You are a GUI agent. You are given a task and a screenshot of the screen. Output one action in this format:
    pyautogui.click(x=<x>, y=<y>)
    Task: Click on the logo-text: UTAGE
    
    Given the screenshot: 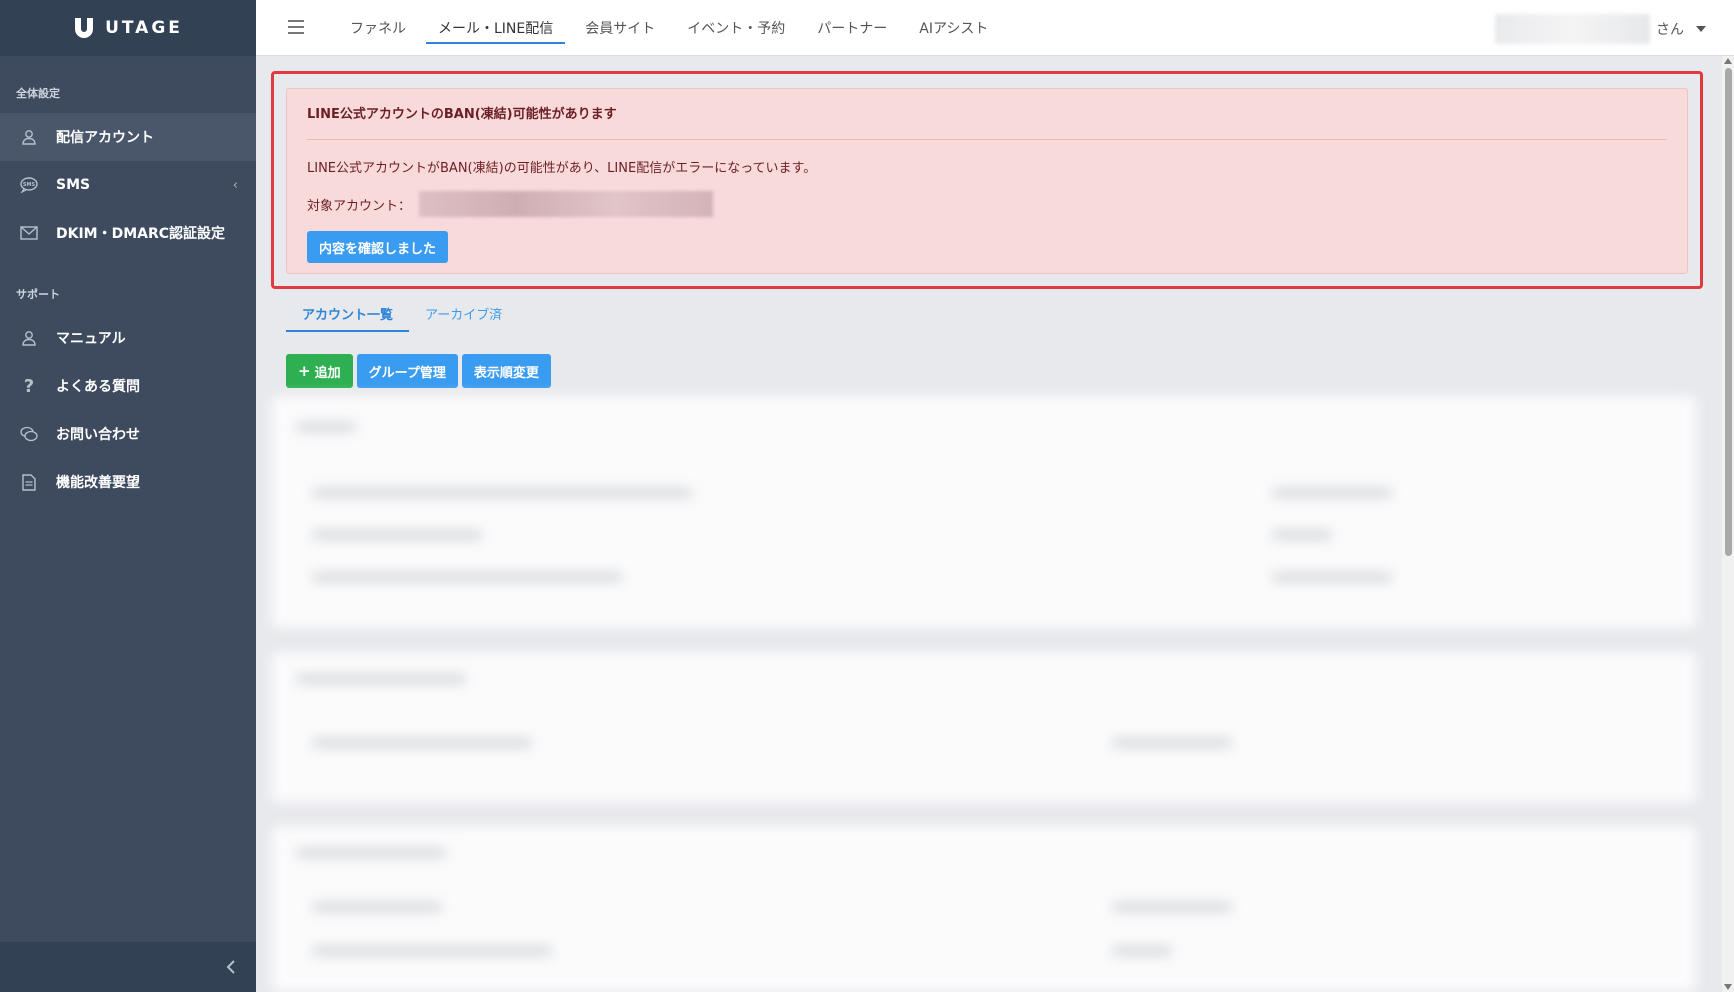 What is the action you would take?
    pyautogui.click(x=144, y=28)
    